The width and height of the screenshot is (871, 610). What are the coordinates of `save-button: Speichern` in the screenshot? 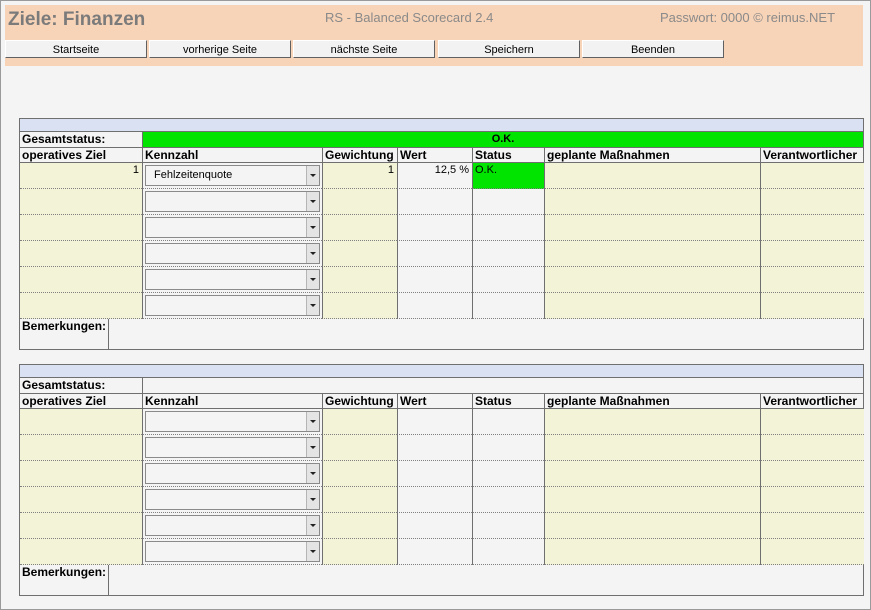 It's located at (509, 49).